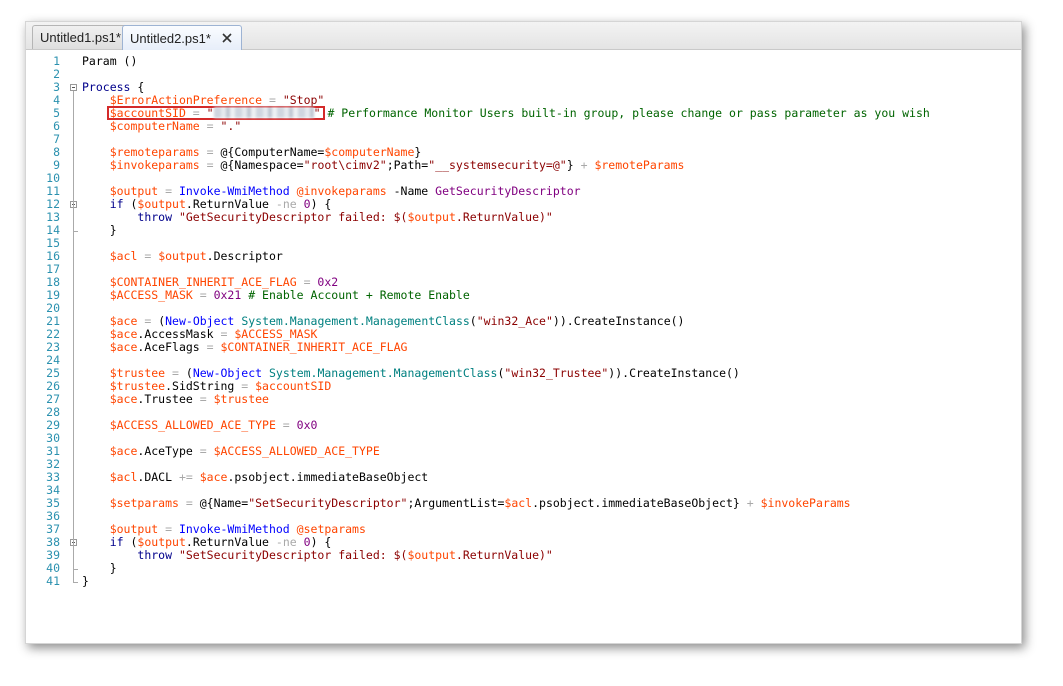 The width and height of the screenshot is (1063, 686). What do you see at coordinates (75, 582) in the screenshot?
I see `fold-guide-end` at bounding box center [75, 582].